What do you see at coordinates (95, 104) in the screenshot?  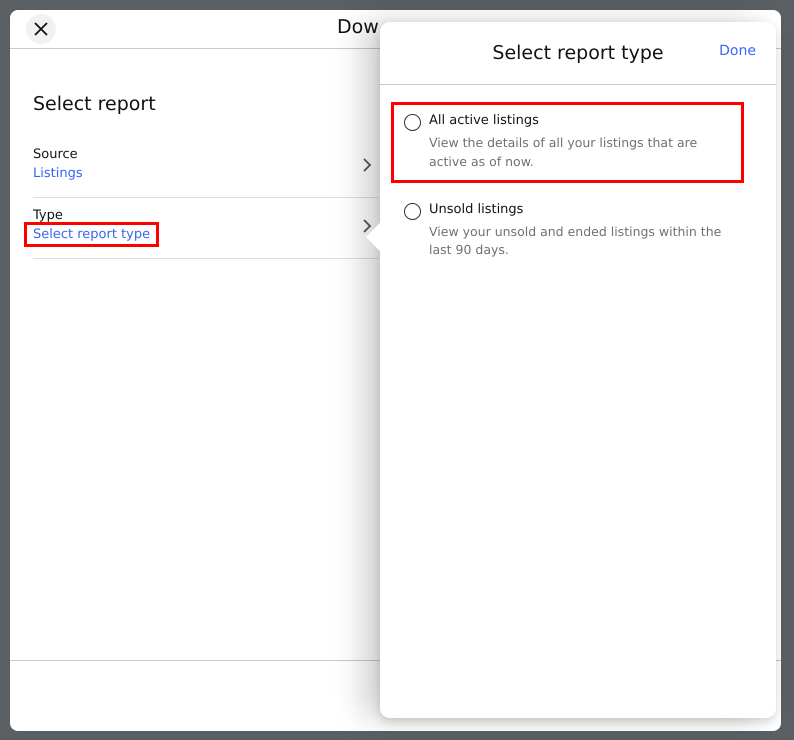 I see `section-heading: Select report` at bounding box center [95, 104].